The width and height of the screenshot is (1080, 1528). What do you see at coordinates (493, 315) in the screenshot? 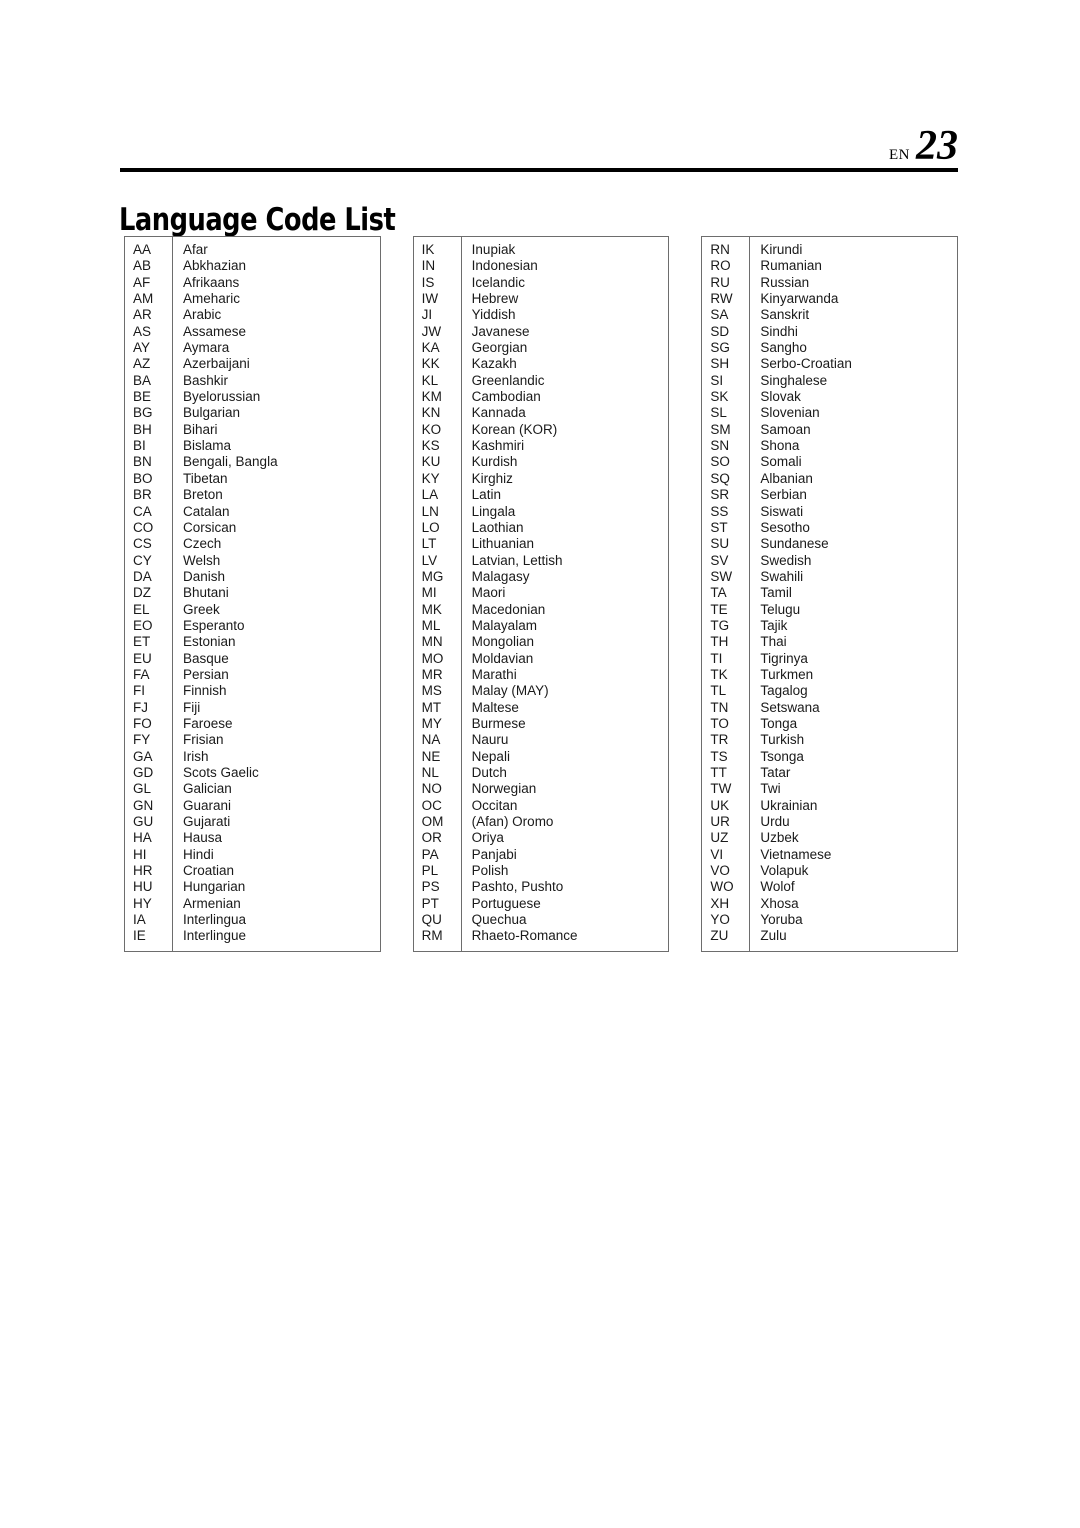
I see `language-name-cell: Yiddish` at bounding box center [493, 315].